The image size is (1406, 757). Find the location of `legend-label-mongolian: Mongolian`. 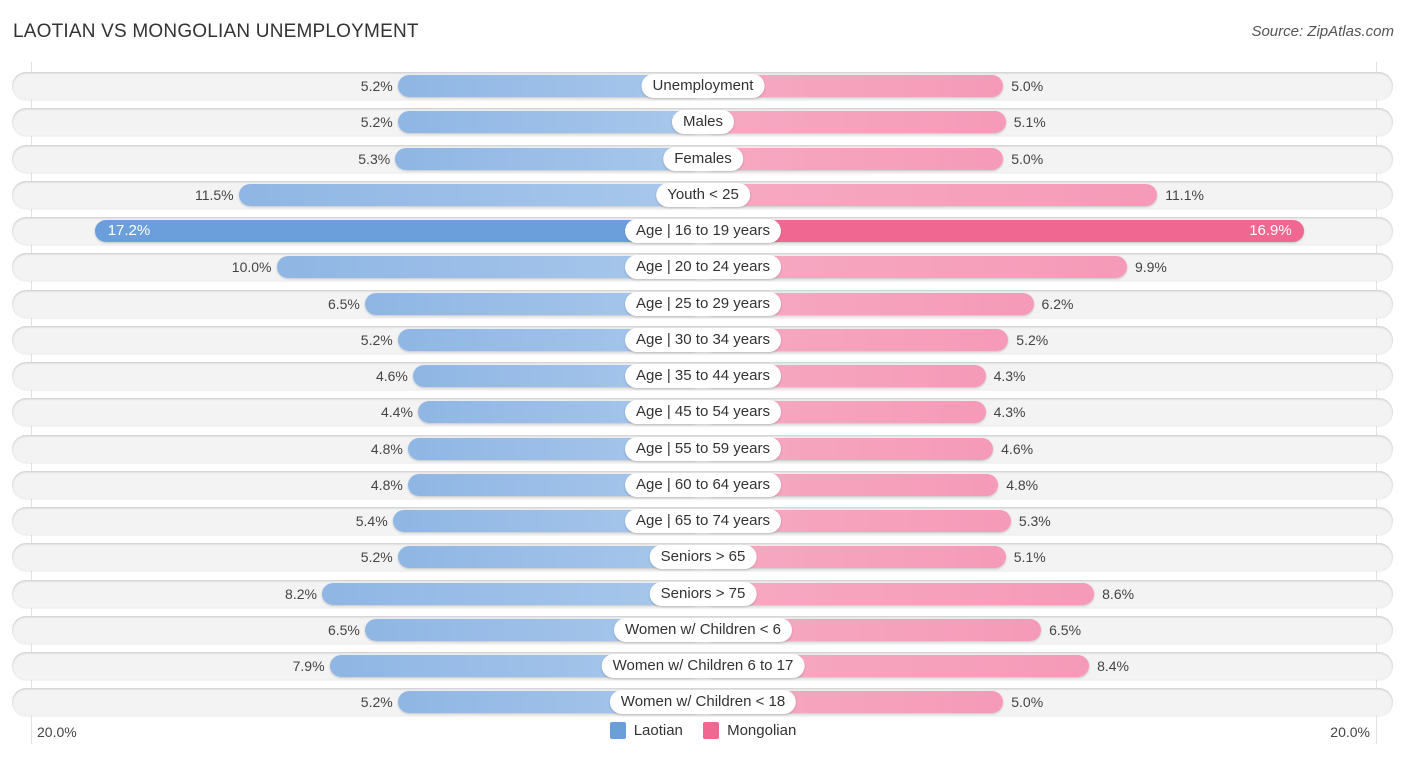

legend-label-mongolian: Mongolian is located at coordinates (762, 730).